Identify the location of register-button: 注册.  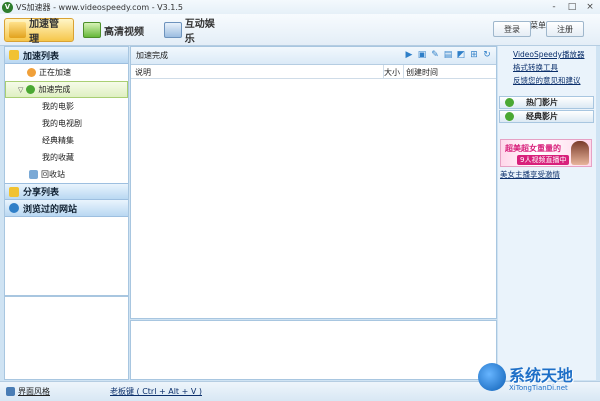
(565, 29).